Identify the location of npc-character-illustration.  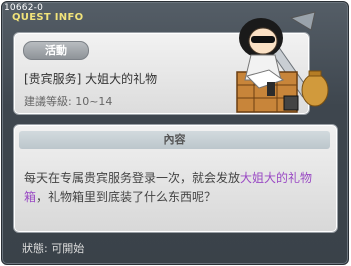
(282, 62).